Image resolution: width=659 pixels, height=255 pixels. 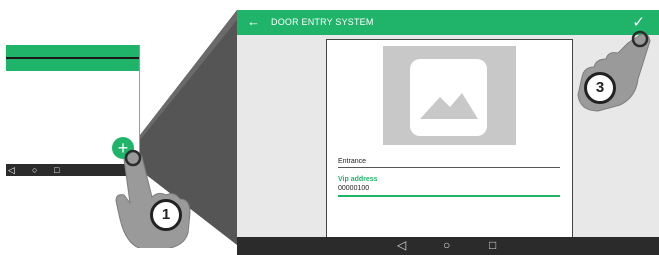 What do you see at coordinates (73, 65) in the screenshot?
I see `left-toolbar-lower` at bounding box center [73, 65].